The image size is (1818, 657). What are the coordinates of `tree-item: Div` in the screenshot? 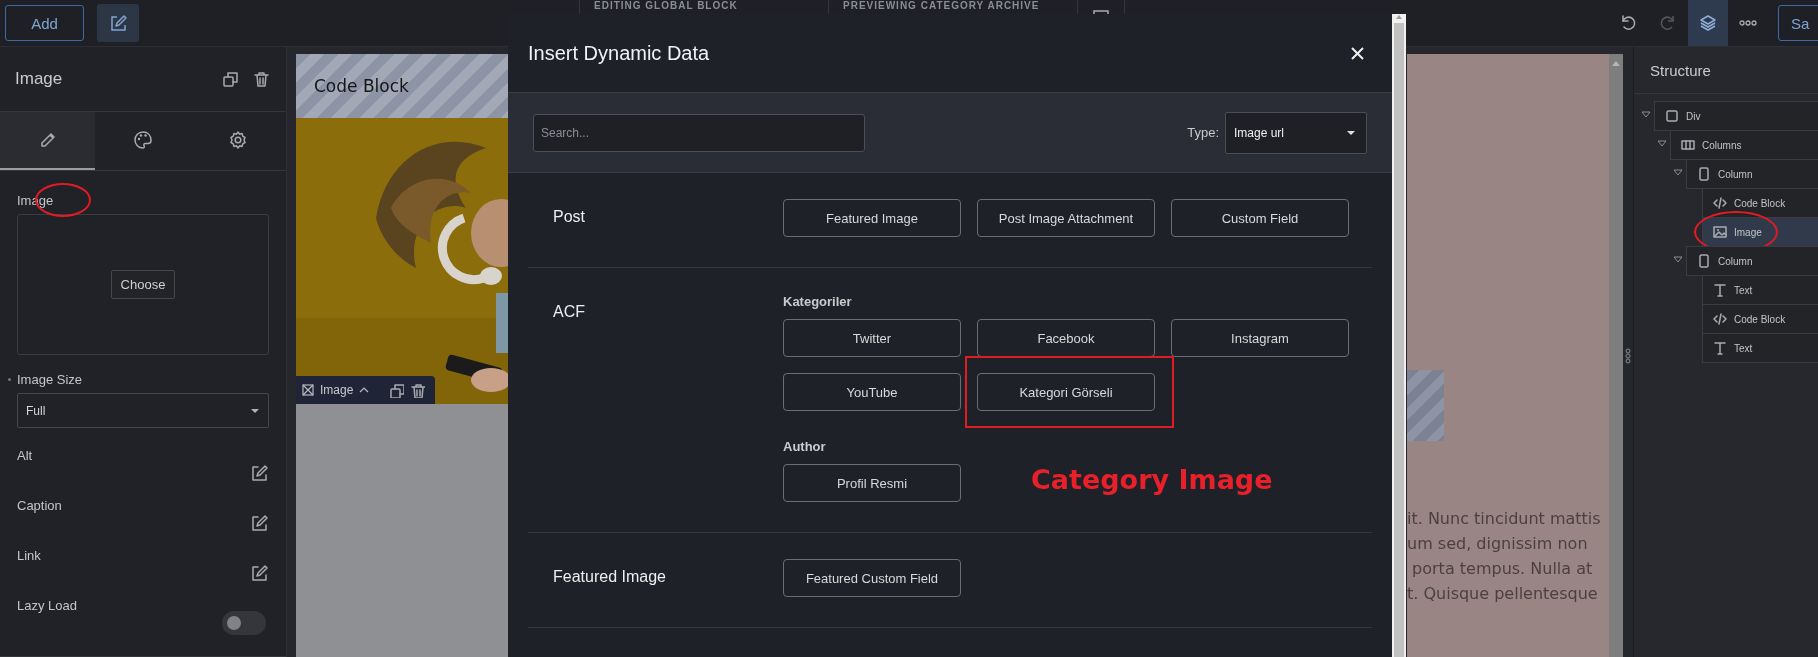 It's located at (1736, 116).